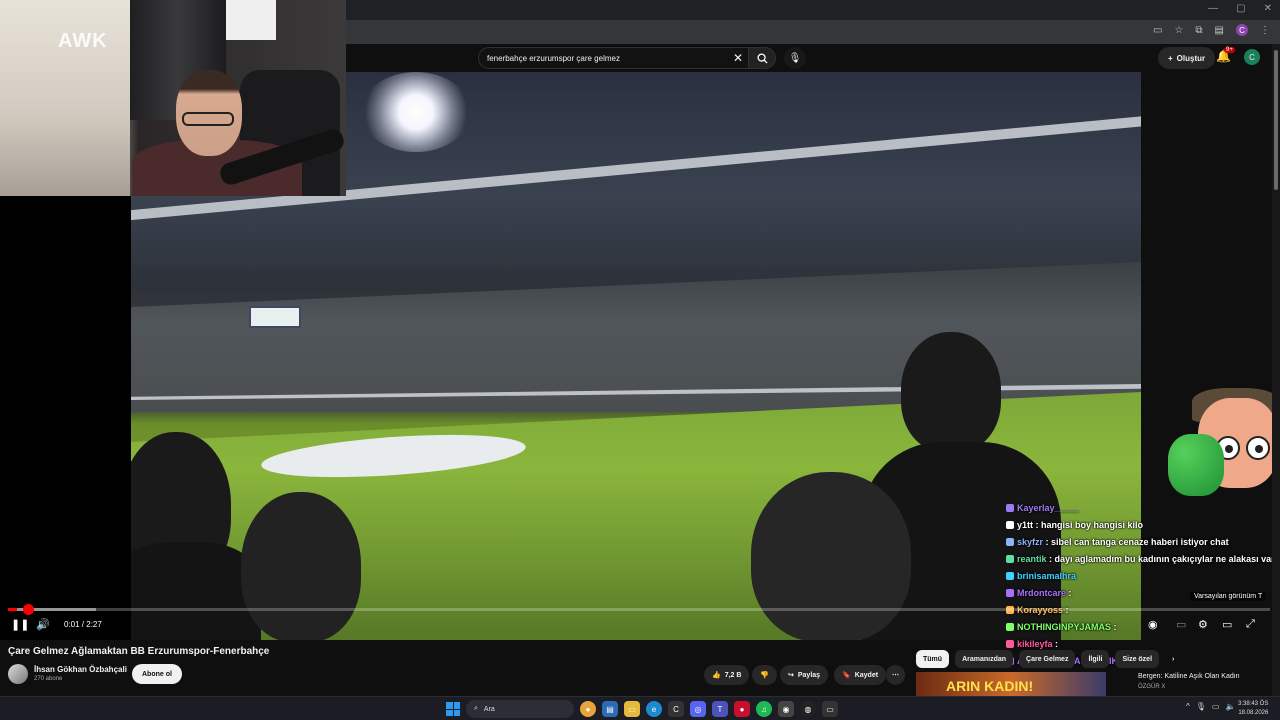  Describe the element at coordinates (1151, 687) in the screenshot. I see `recommendation-channel: ÖZGÜR X` at that location.